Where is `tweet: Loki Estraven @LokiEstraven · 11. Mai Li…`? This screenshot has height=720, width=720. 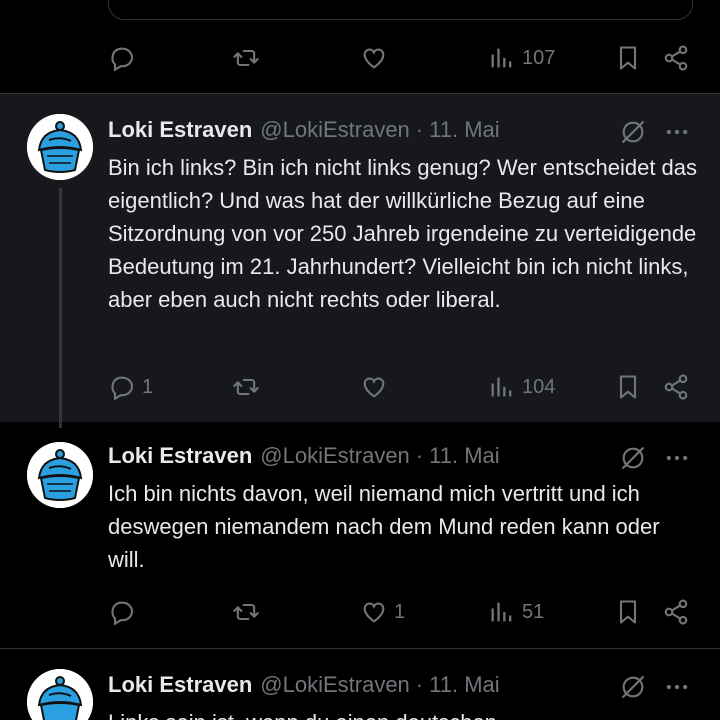 tweet: Loki Estraven @LokiEstraven · 11. Mai Li… is located at coordinates (360, 684).